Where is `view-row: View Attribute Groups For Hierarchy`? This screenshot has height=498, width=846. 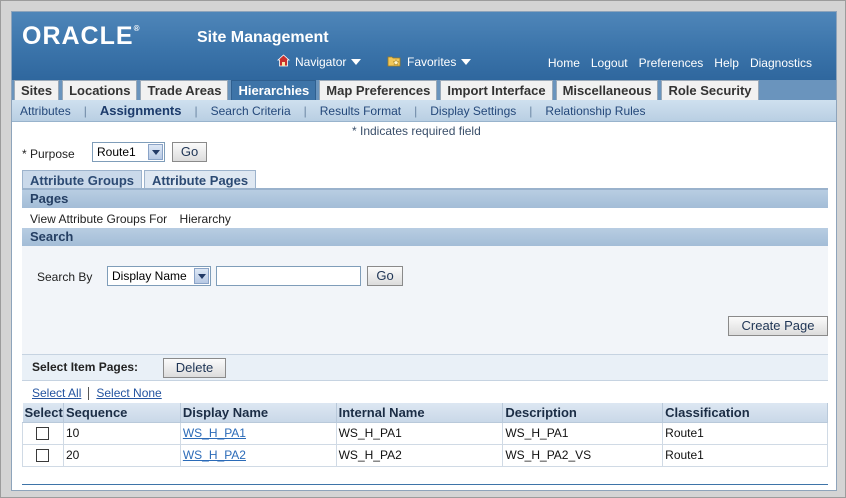 view-row: View Attribute Groups For Hierarchy is located at coordinates (130, 219).